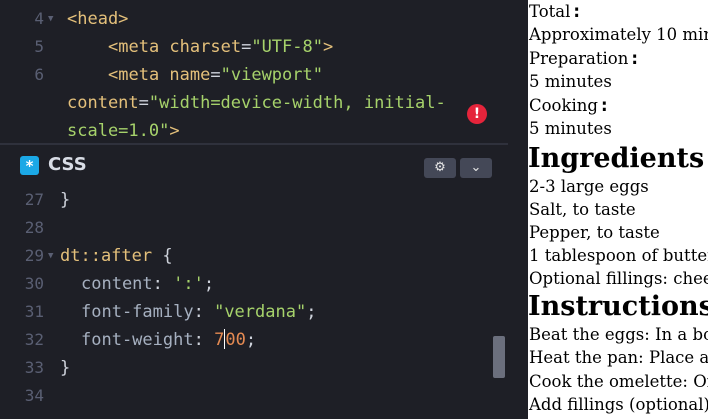 This screenshot has height=419, width=708. Describe the element at coordinates (98, 19) in the screenshot. I see `code-text: <head>` at that location.